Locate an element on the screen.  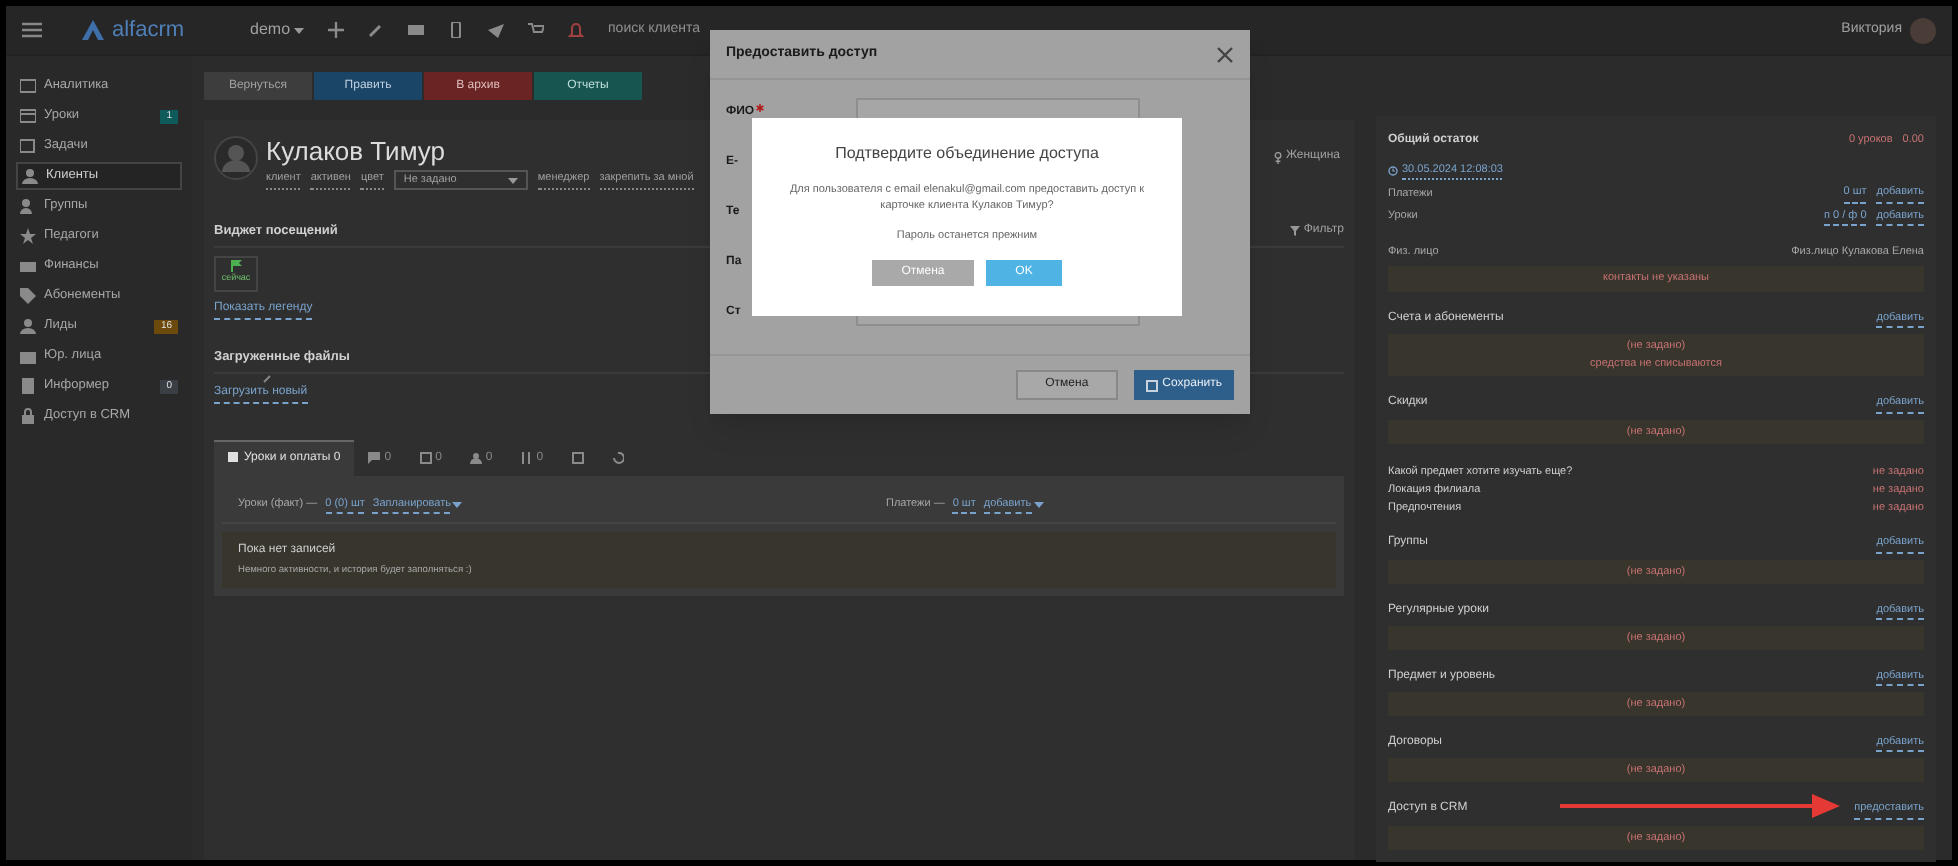
star-icon is located at coordinates (28, 236).